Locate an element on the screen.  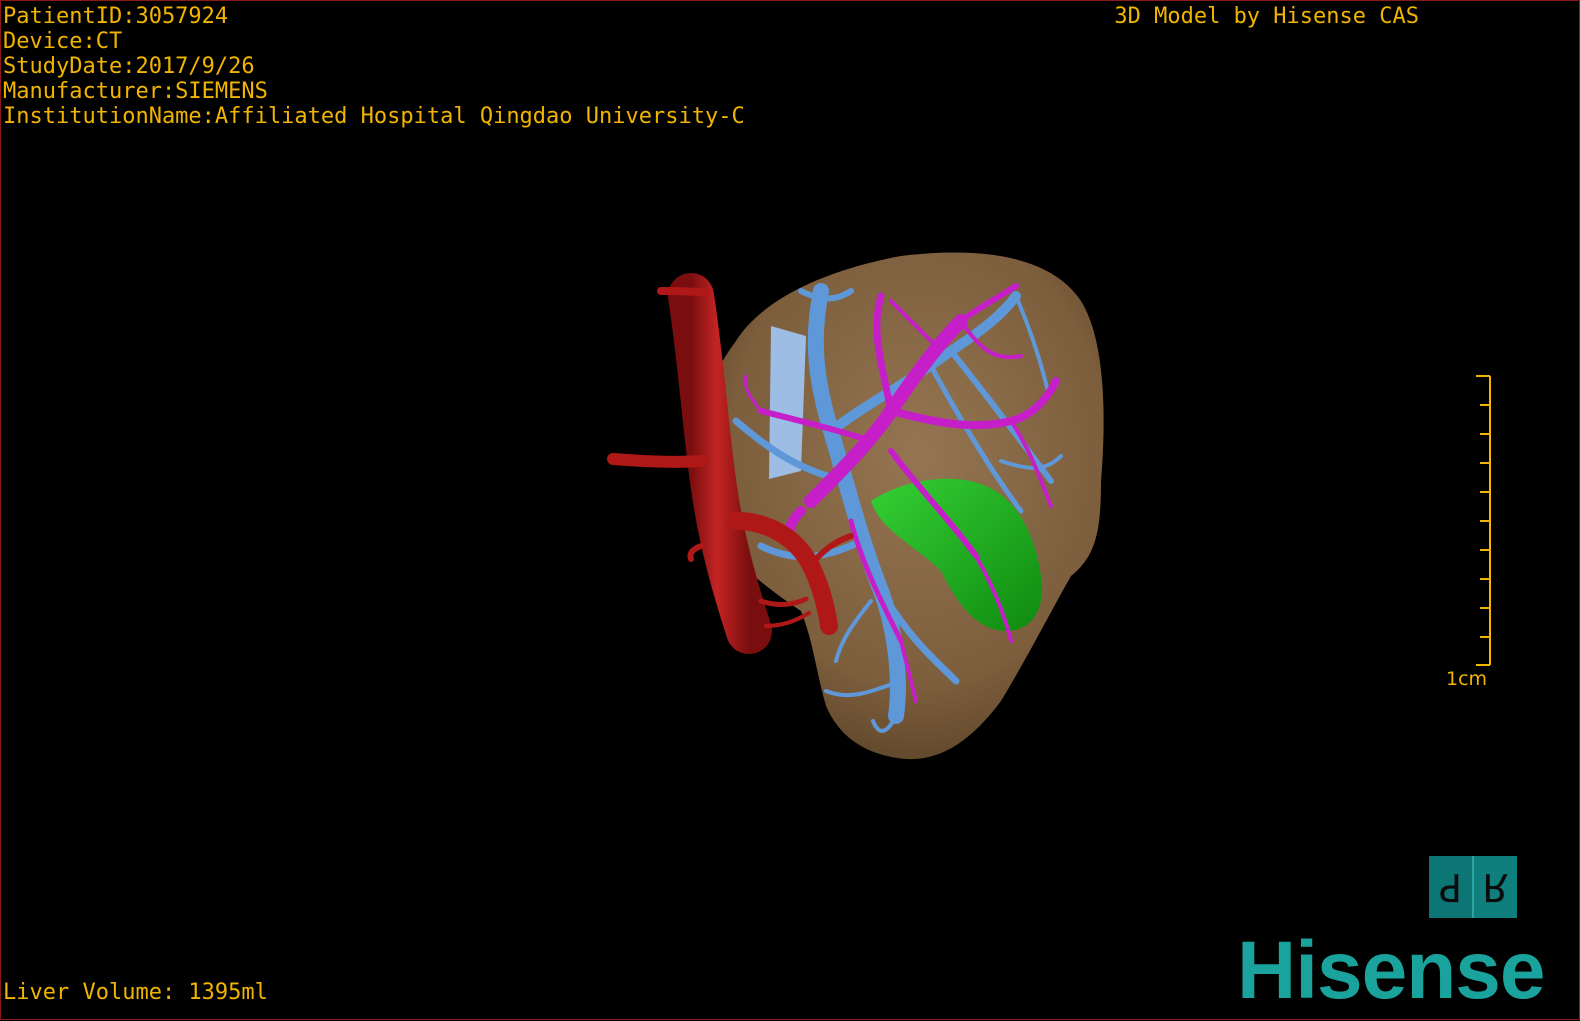
device-text: Device:CT is located at coordinates (63, 41).